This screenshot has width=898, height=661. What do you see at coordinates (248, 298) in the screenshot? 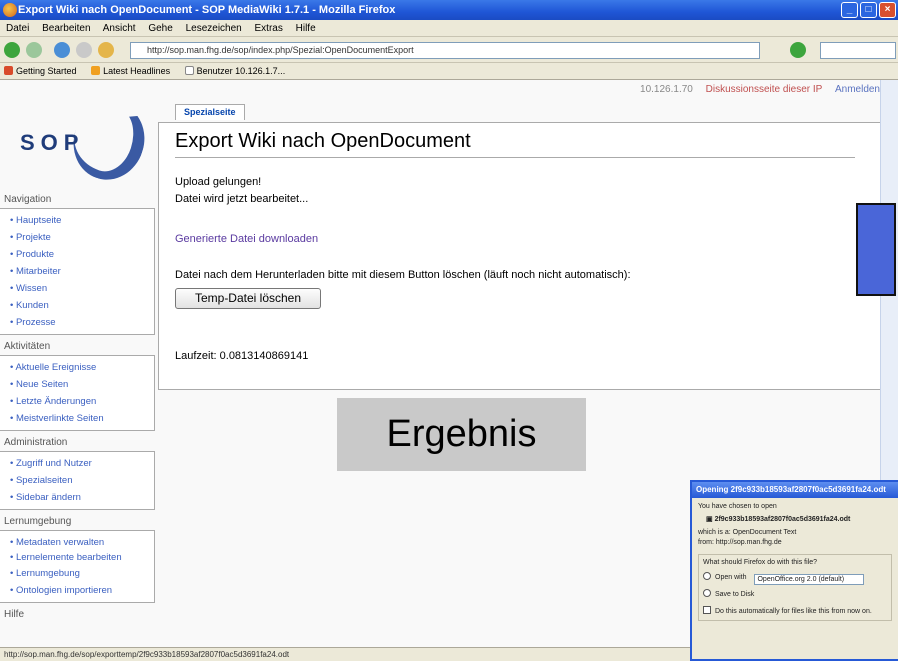
I see `delete-temp-button: Temp-Datei löschen` at bounding box center [248, 298].